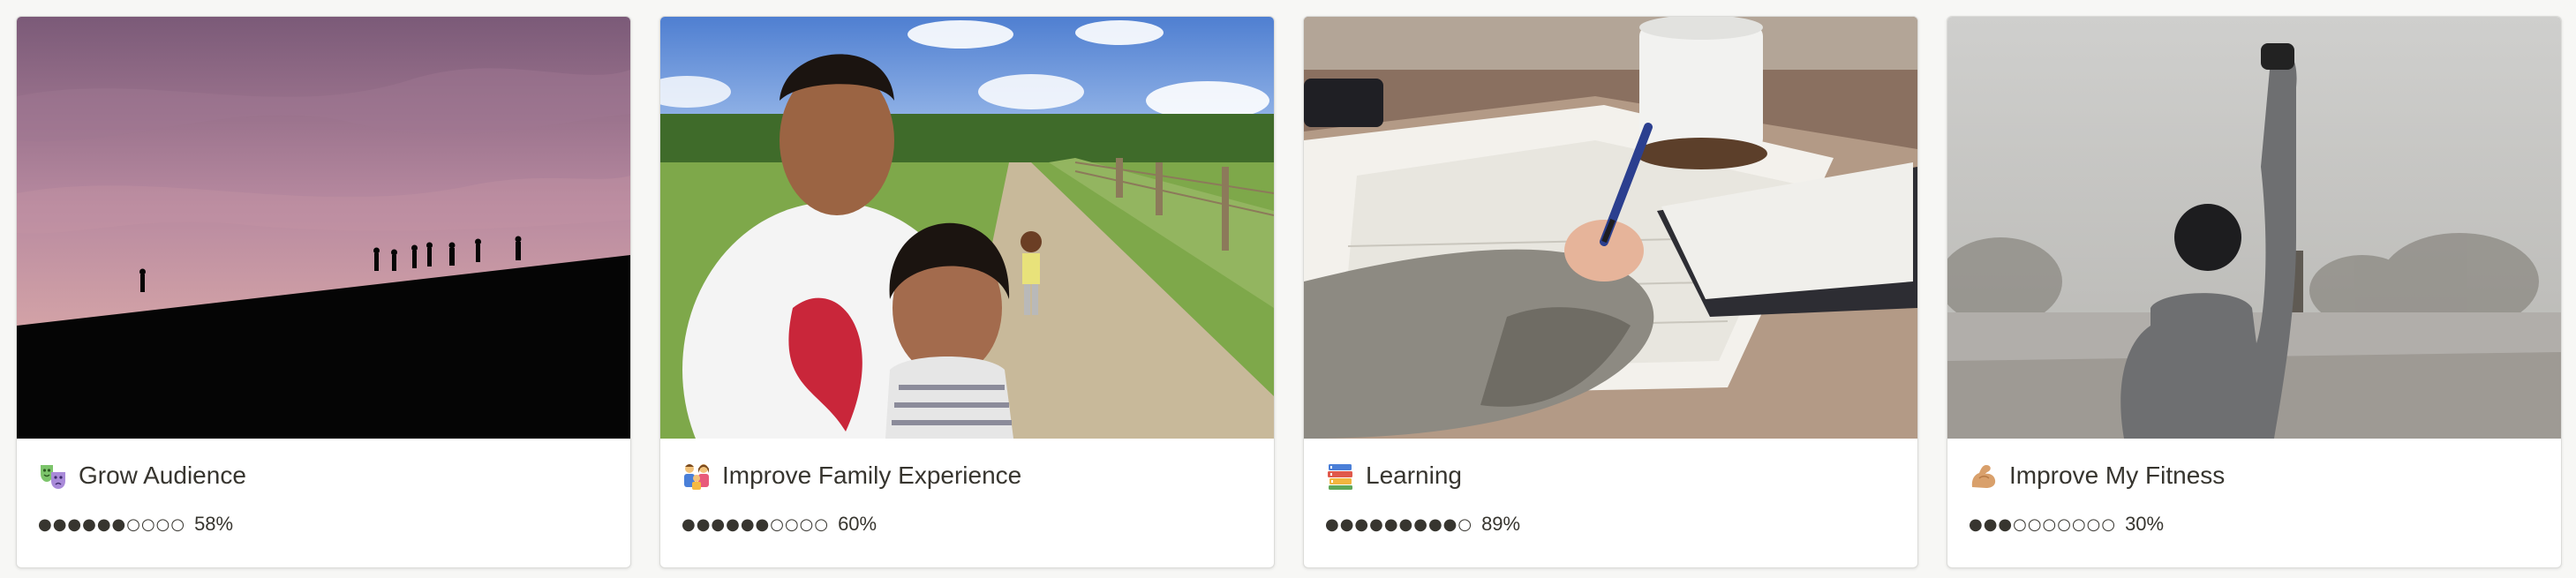 Image resolution: width=2576 pixels, height=578 pixels. Describe the element at coordinates (1340, 476) in the screenshot. I see `books-icon` at that location.